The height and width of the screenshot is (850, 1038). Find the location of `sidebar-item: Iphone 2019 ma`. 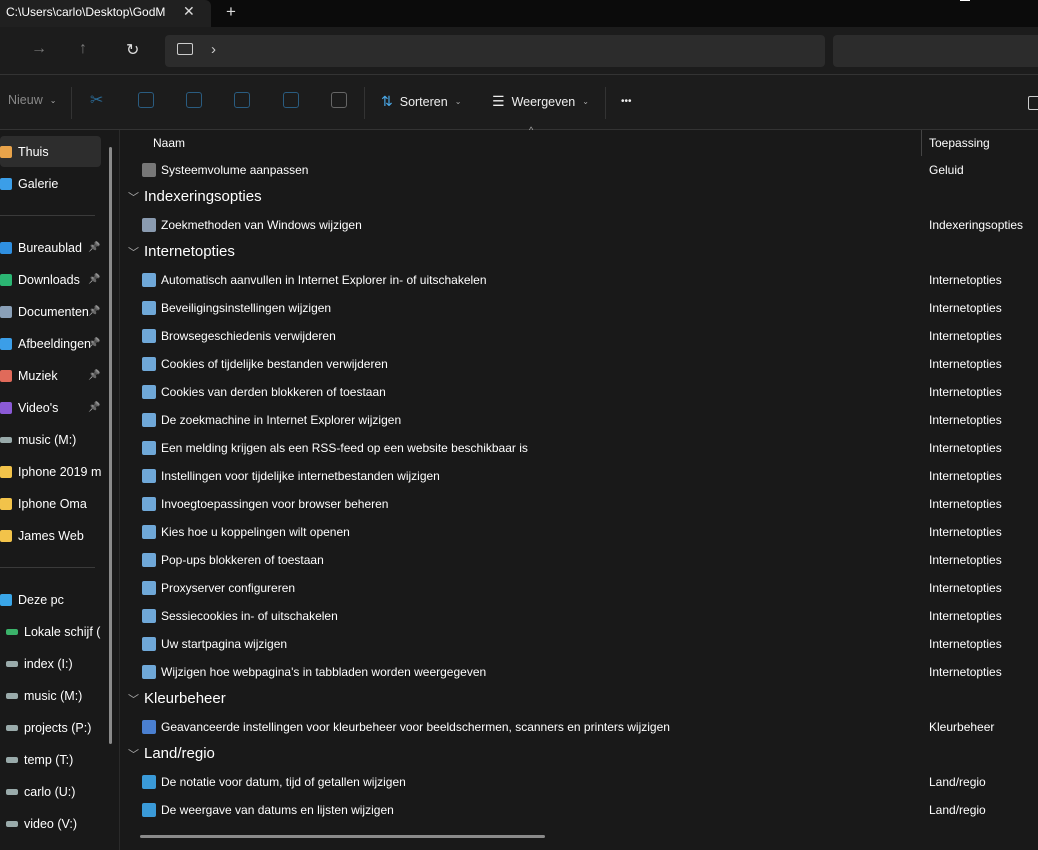

sidebar-item: Iphone 2019 ma is located at coordinates (50, 471).